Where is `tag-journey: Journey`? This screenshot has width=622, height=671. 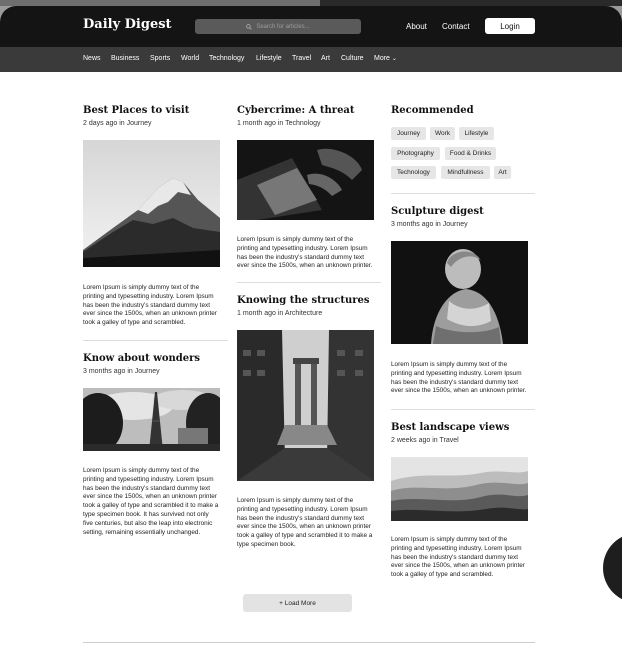
tag-journey: Journey is located at coordinates (408, 133).